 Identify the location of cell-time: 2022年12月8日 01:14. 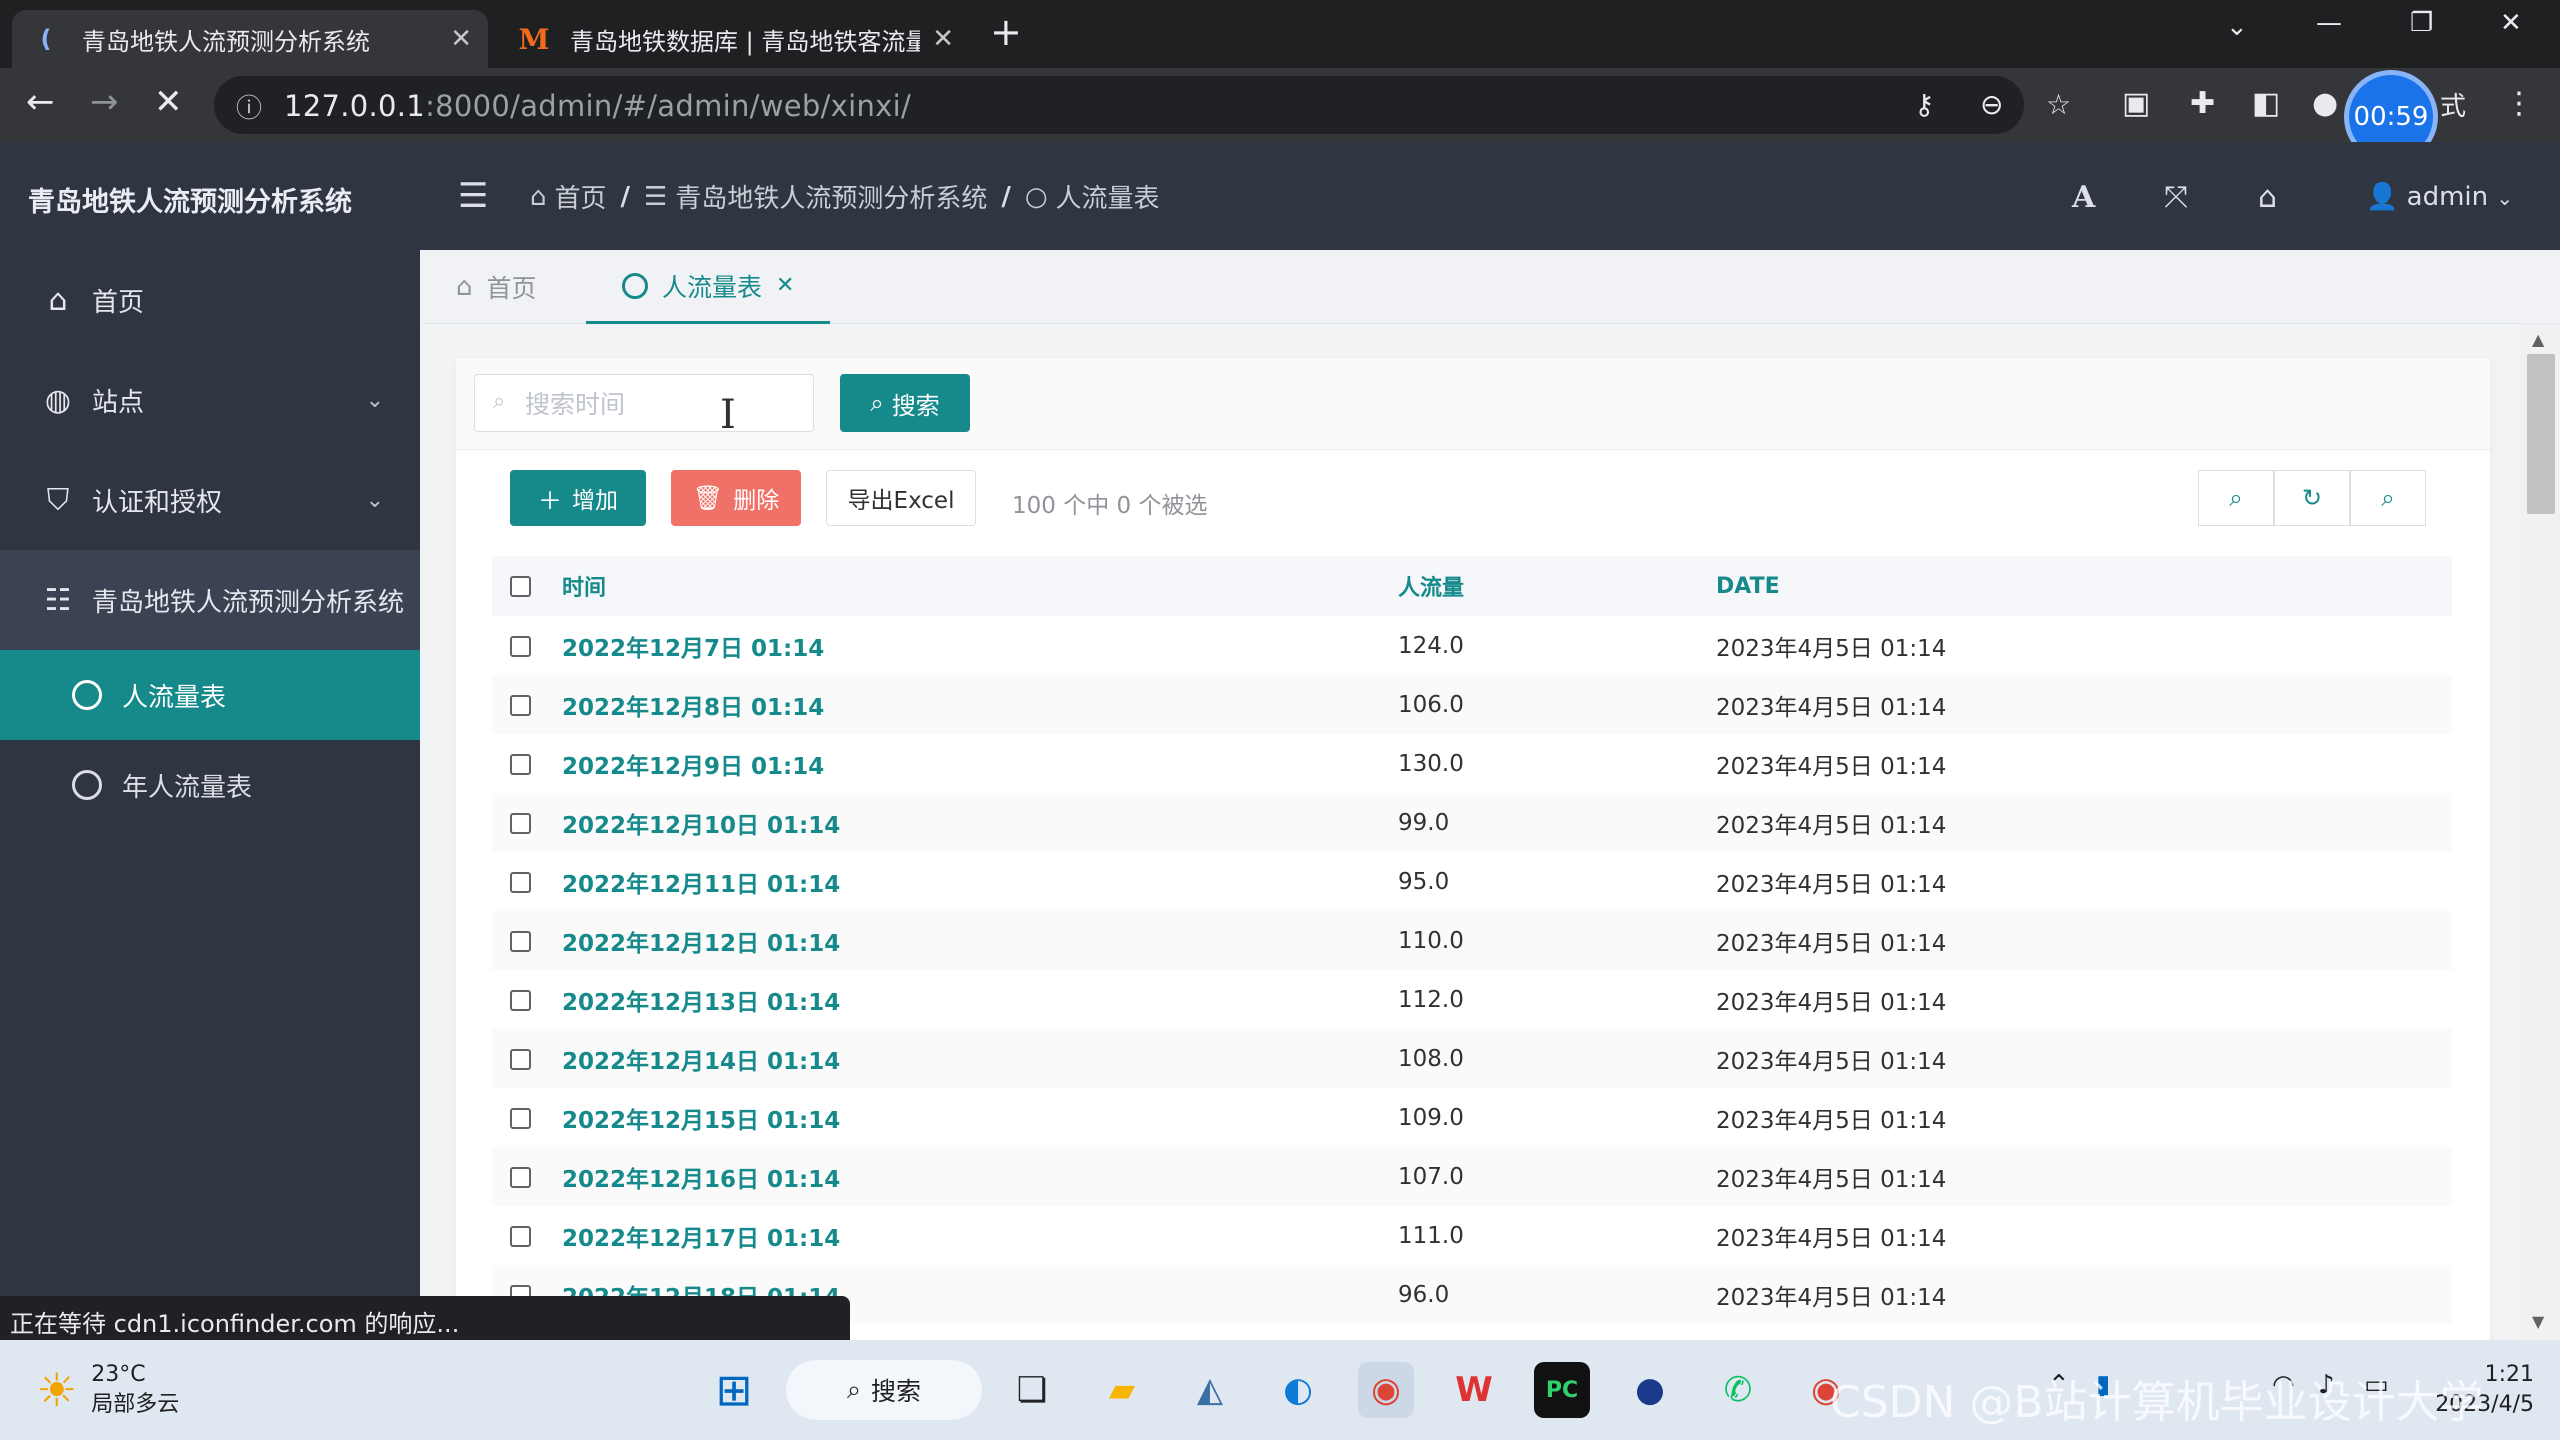
(980, 704).